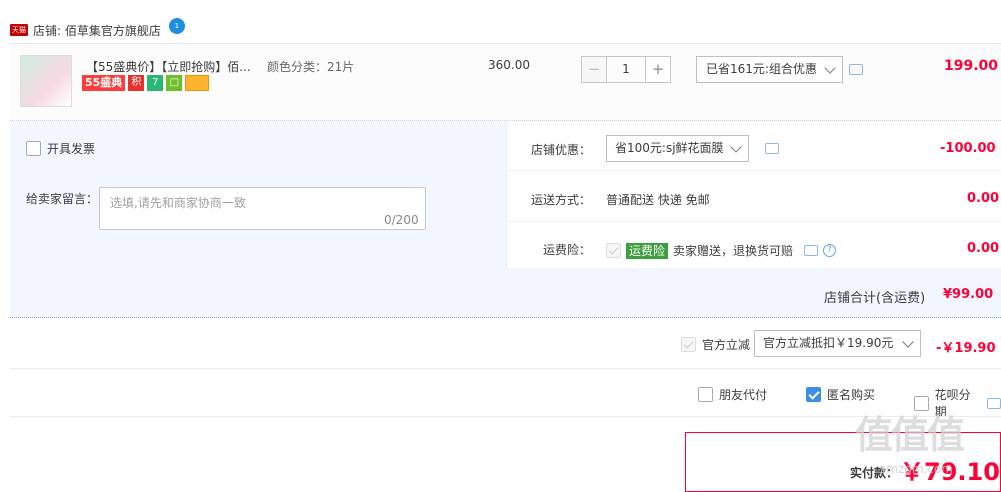 This screenshot has width=1001, height=492. Describe the element at coordinates (971, 66) in the screenshot. I see `item-total: 199.00` at that location.